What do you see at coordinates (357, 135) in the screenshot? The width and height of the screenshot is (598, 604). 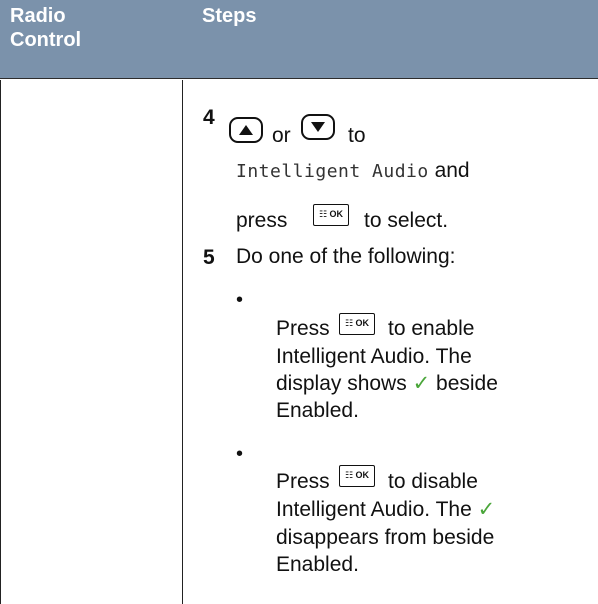 I see `step-4-to: to` at bounding box center [357, 135].